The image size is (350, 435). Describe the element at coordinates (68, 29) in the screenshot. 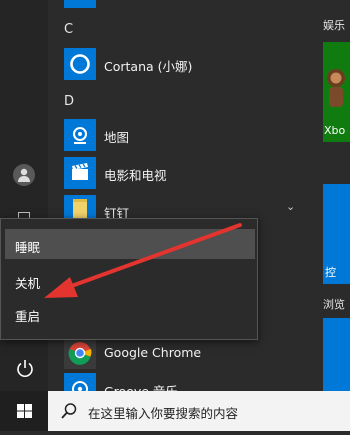

I see `letter-header-c: C` at that location.